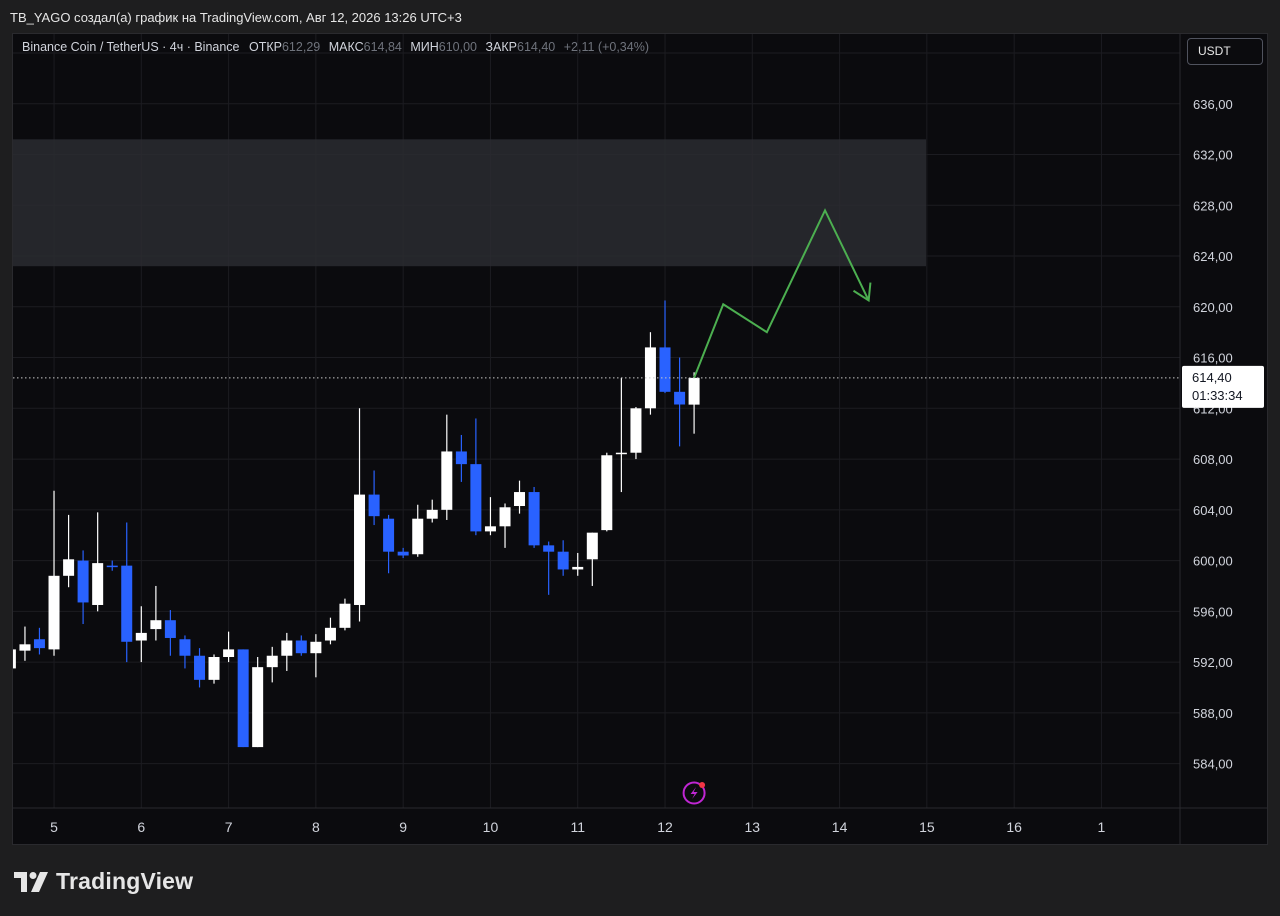  What do you see at coordinates (1213, 561) in the screenshot?
I see `y-tick-label: 600,00` at bounding box center [1213, 561].